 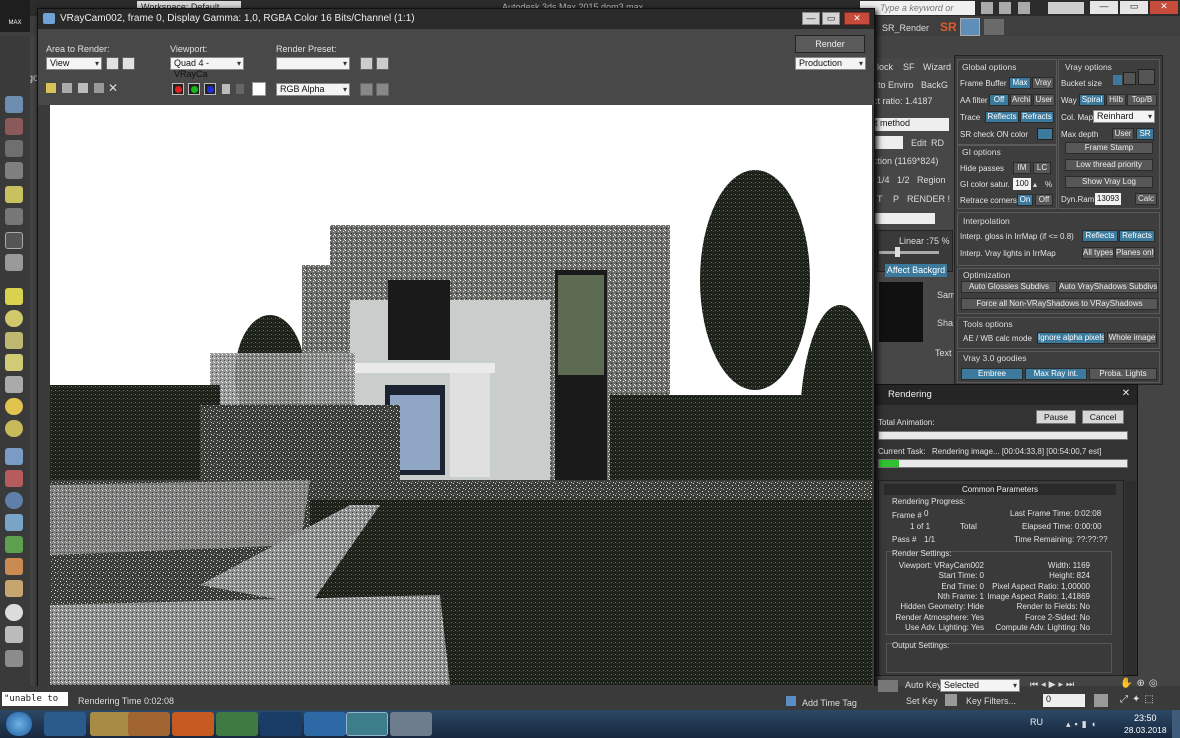 What do you see at coordinates (74, 63) in the screenshot?
I see `area-to-render-dropdown: View` at bounding box center [74, 63].